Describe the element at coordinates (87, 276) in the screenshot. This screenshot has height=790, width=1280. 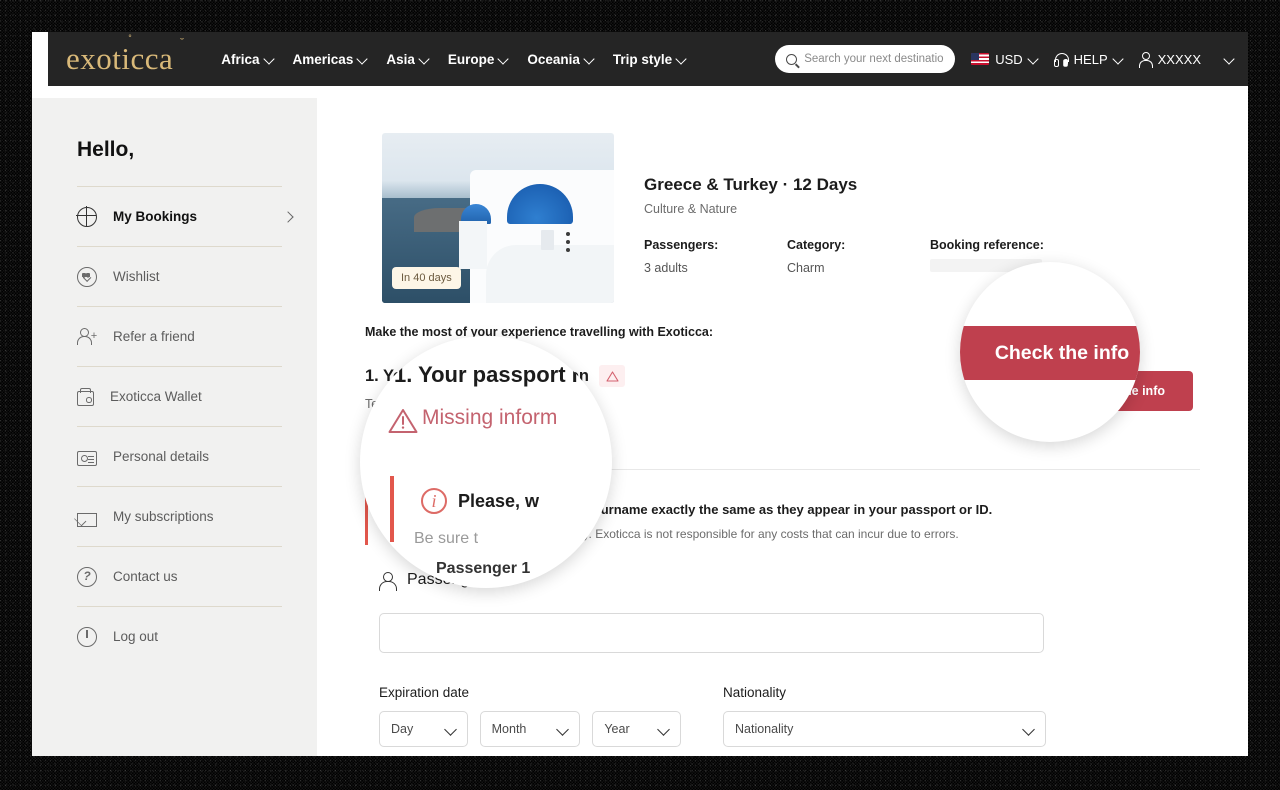
I see `heart-circle-icon` at that location.